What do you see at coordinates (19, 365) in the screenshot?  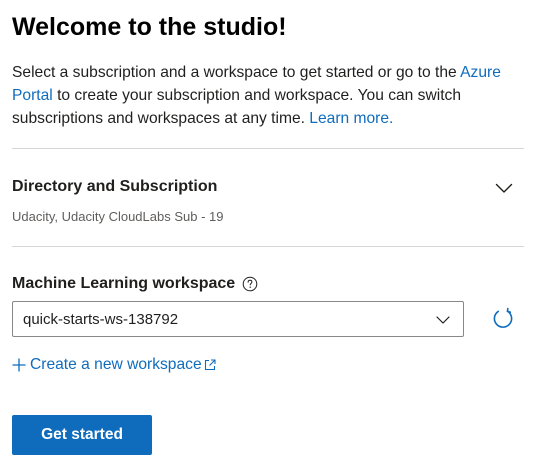 I see `plus-icon` at bounding box center [19, 365].